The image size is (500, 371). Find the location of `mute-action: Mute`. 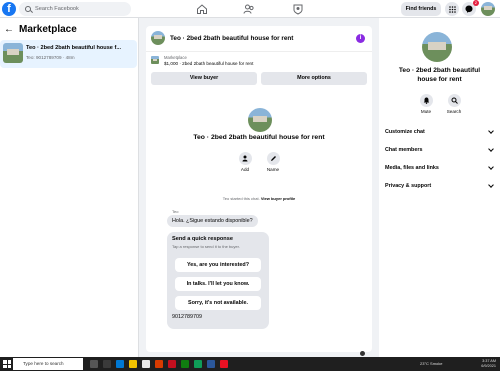

mute-action: Mute is located at coordinates (426, 104).